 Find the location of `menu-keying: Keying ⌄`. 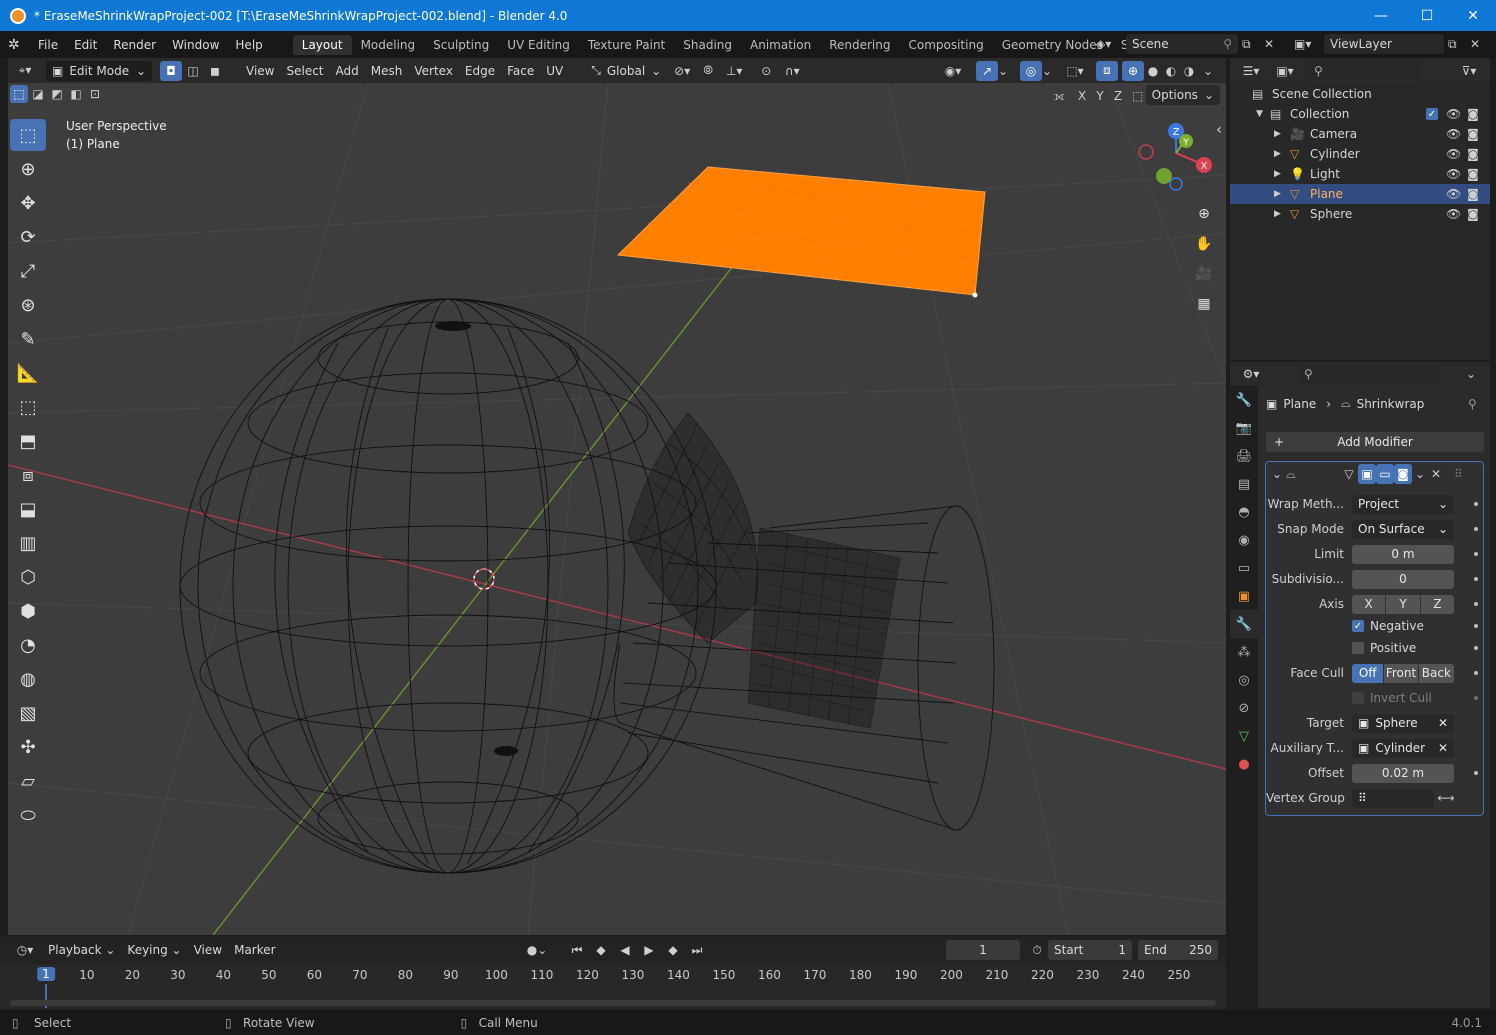

menu-keying: Keying ⌄ is located at coordinates (154, 950).